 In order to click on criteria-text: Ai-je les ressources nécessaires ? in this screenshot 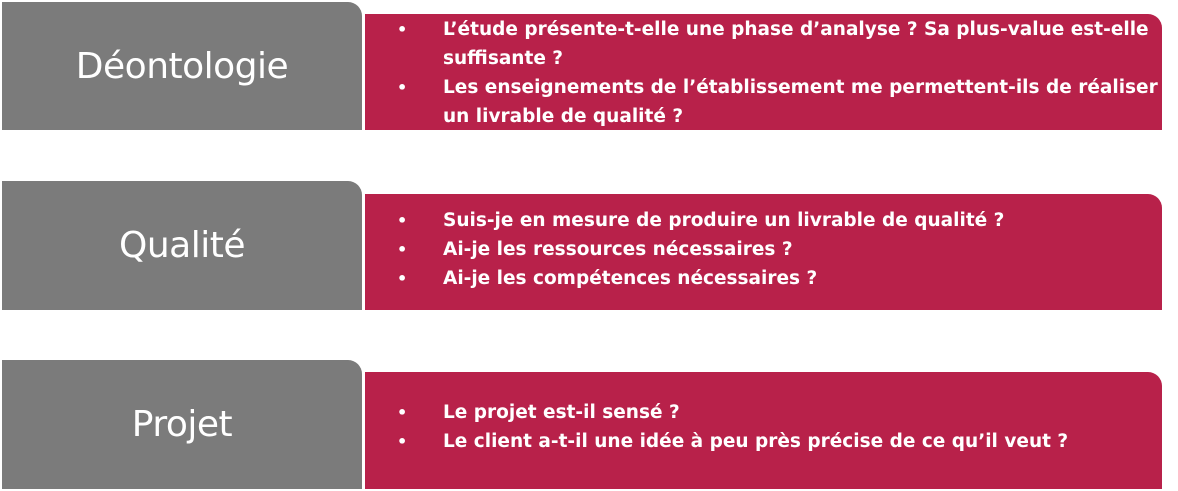, I will do `click(618, 249)`.